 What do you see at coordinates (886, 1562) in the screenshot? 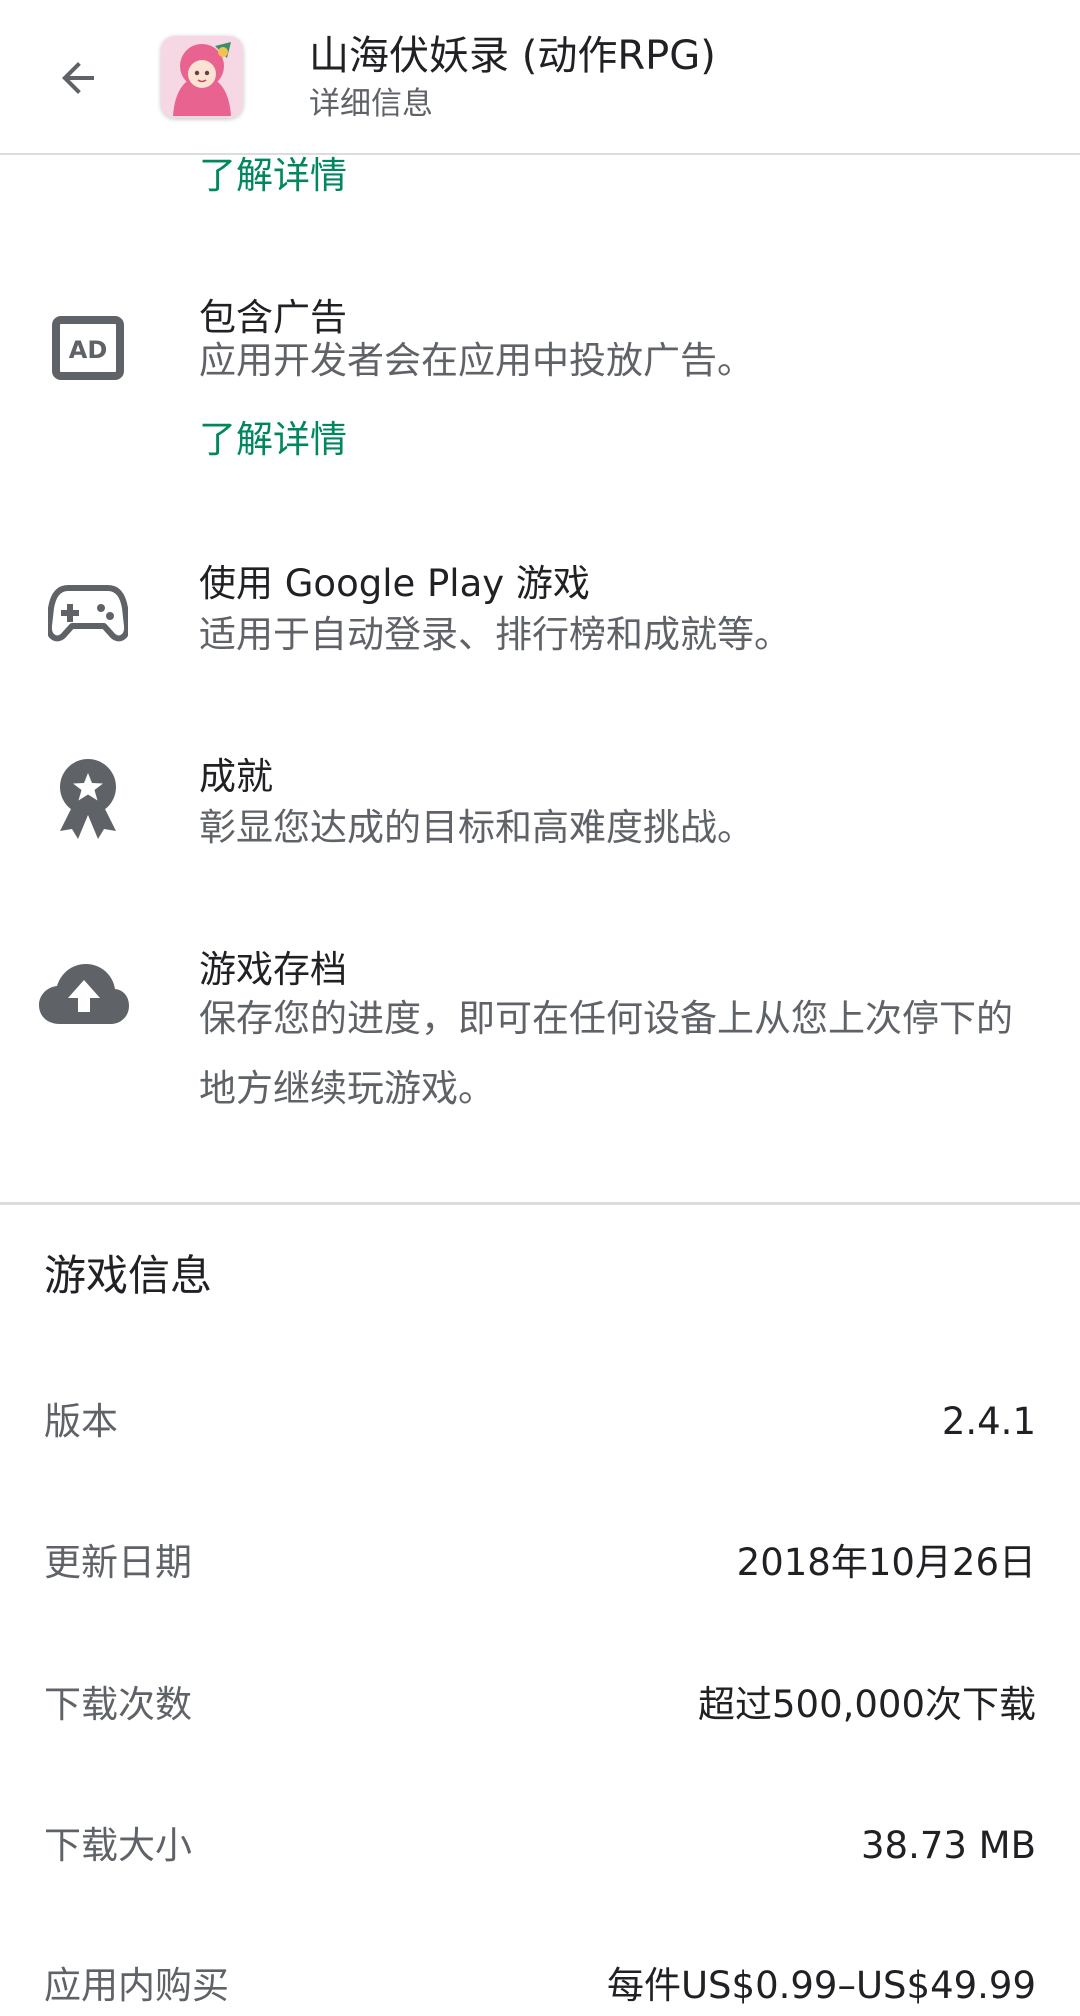
I see `info-value: 2018年10月26日` at bounding box center [886, 1562].